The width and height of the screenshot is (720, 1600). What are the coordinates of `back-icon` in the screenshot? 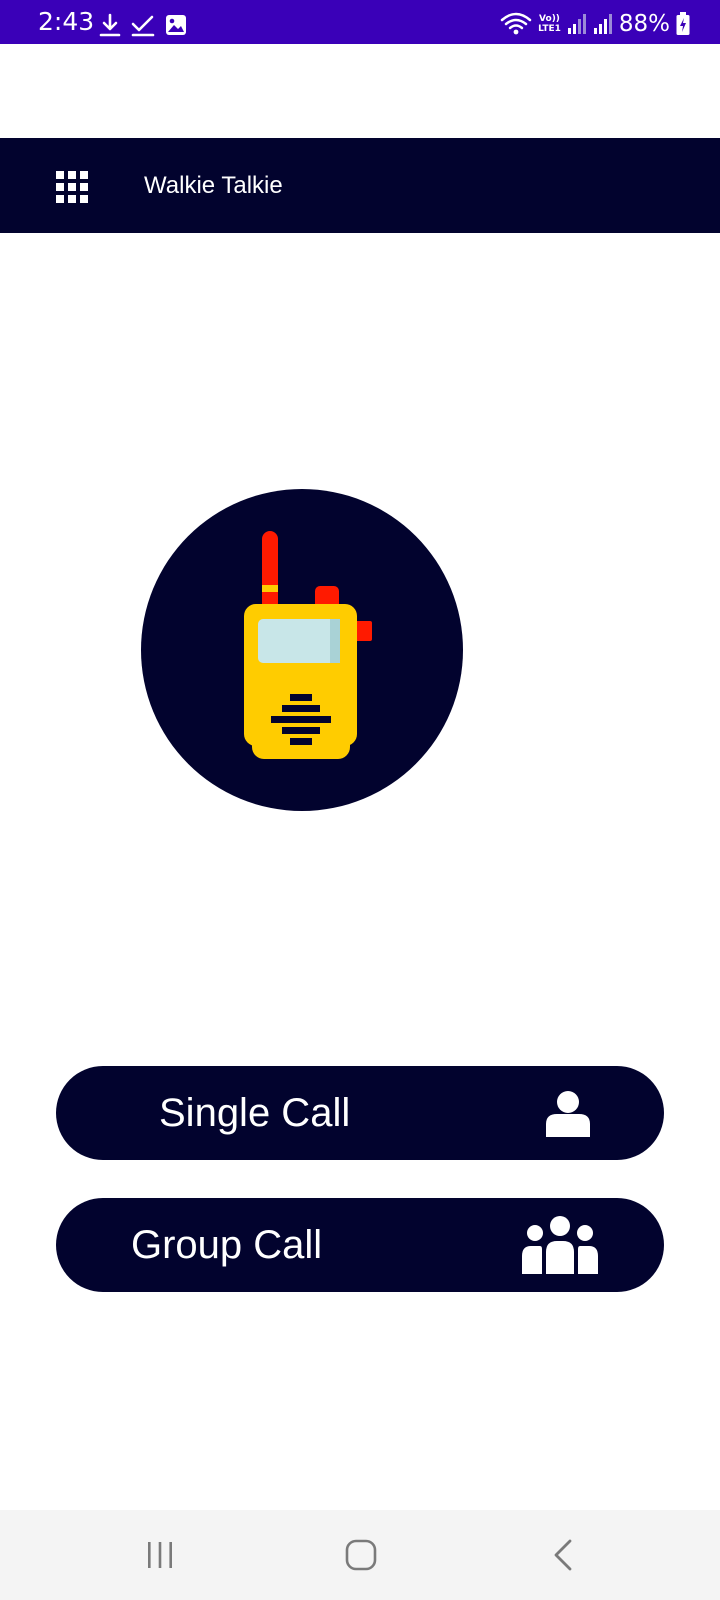 It's located at (563, 1555).